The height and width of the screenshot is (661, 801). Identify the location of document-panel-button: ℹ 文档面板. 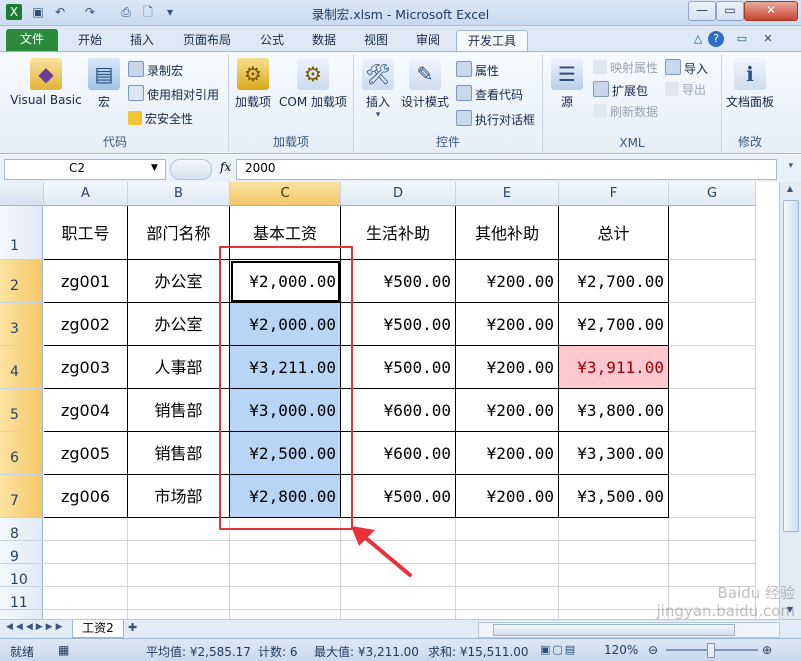
(750, 84).